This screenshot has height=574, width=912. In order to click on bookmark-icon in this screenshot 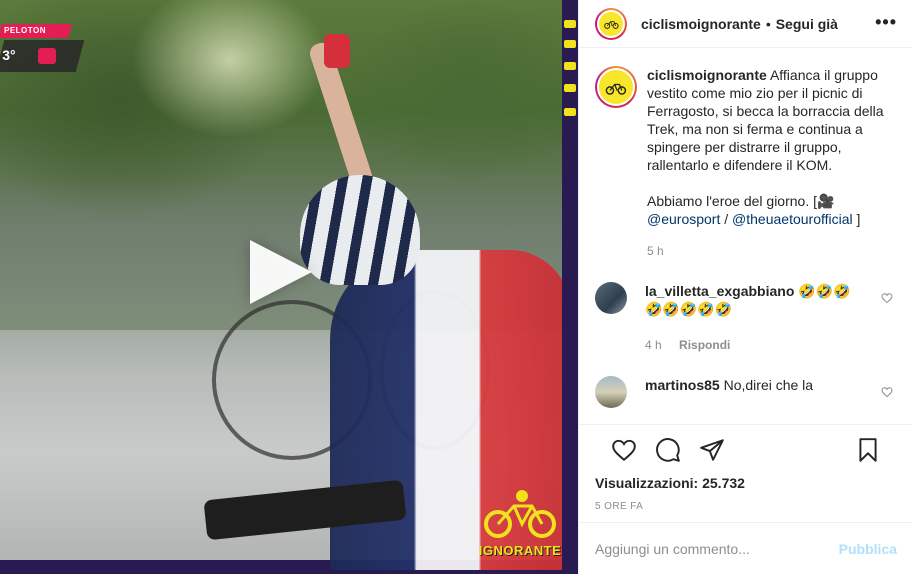, I will do `click(868, 450)`.